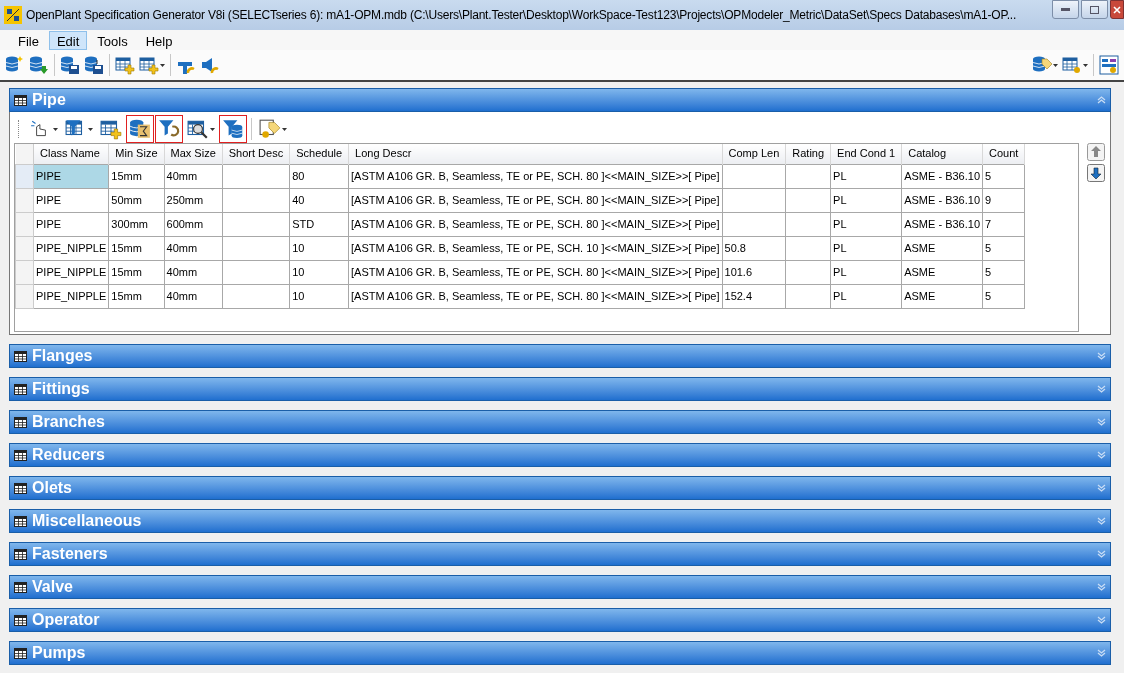 This screenshot has width=1124, height=673. I want to click on column-header: Short Desc, so click(256, 154).